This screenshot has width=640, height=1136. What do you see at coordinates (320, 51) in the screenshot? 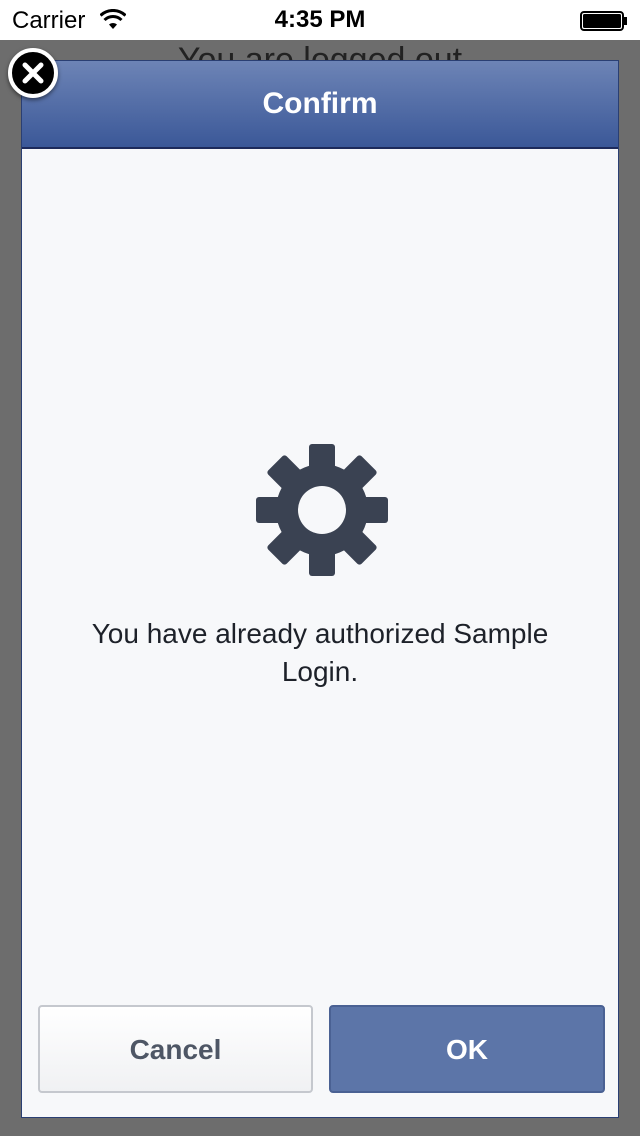
I see `background-status-text: You are logged out` at bounding box center [320, 51].